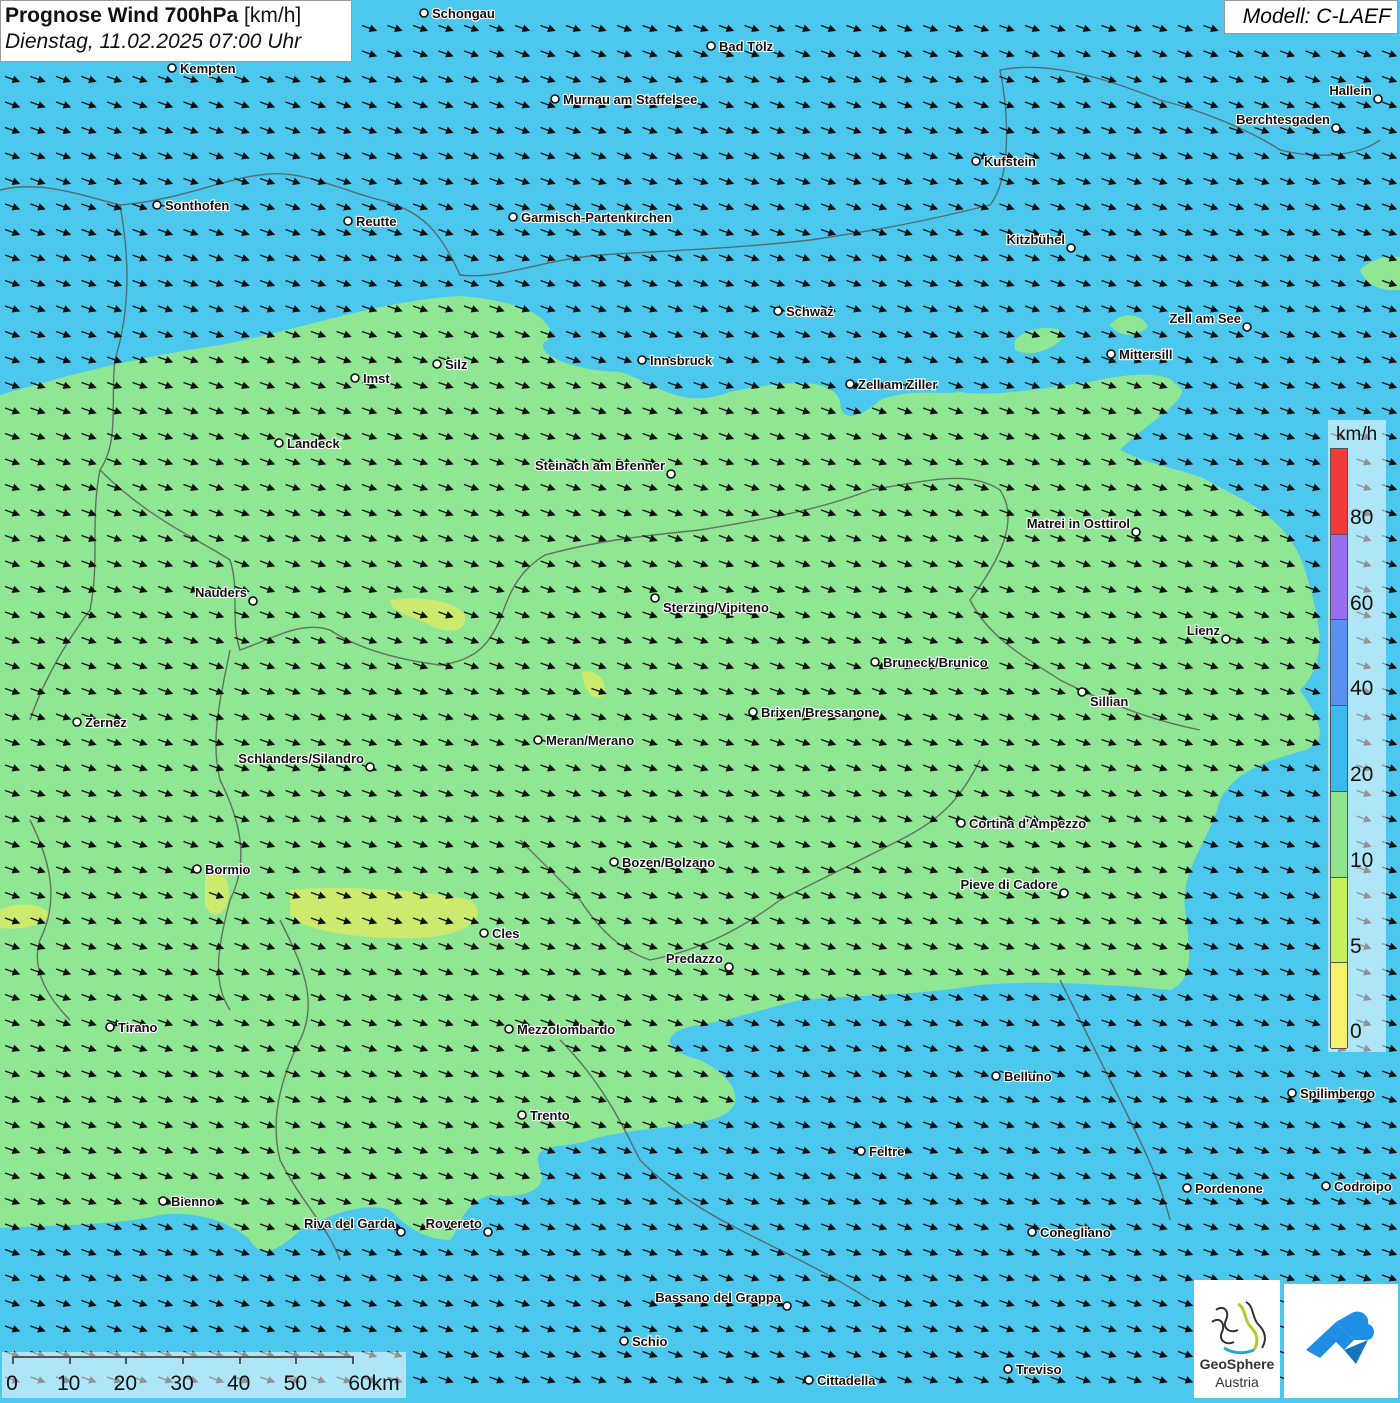 This screenshot has width=1400, height=1403. I want to click on city-marker: Bozen/Bolzano, so click(662, 862).